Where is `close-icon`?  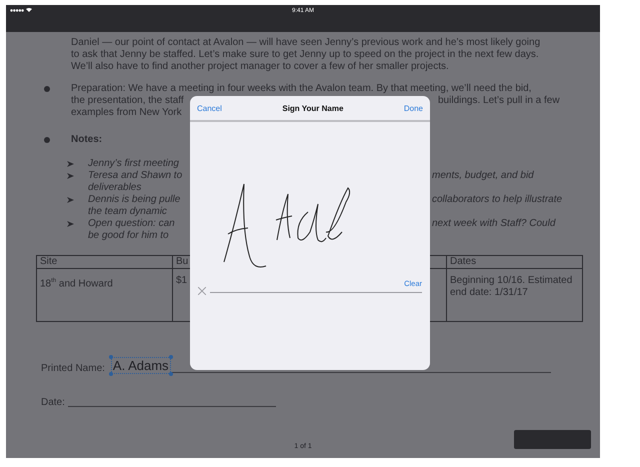
close-icon is located at coordinates (202, 291).